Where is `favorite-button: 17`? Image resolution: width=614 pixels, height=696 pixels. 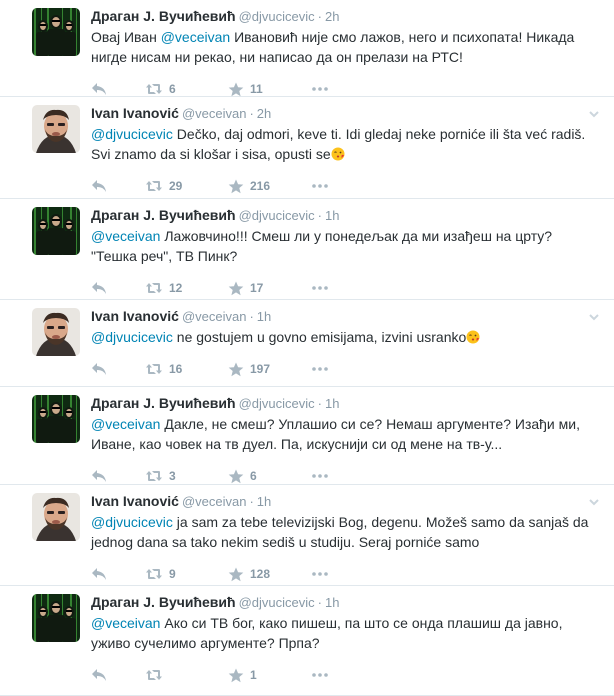 favorite-button: 17 is located at coordinates (245, 288).